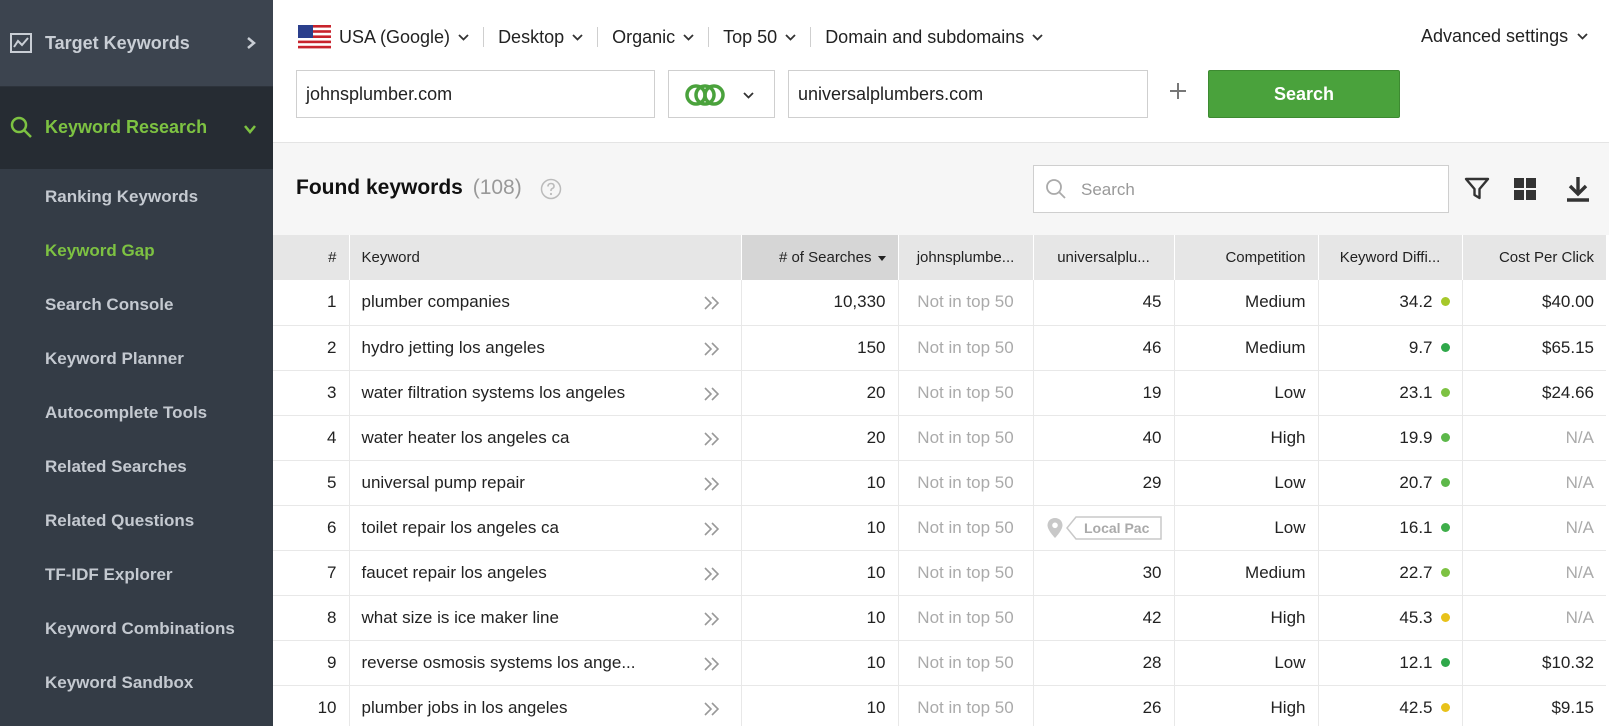 This screenshot has height=726, width=1609. I want to click on results-title: Found keywords (108), so click(409, 188).